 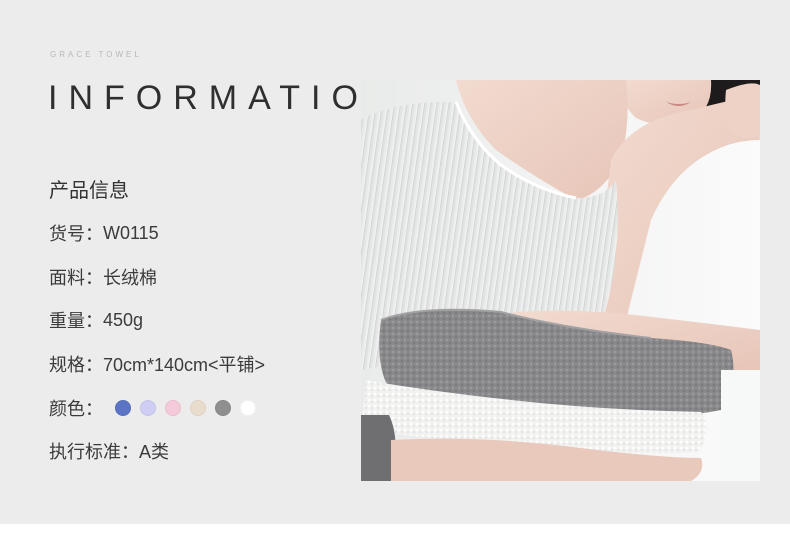 What do you see at coordinates (76, 365) in the screenshot?
I see `size-label: 规格：` at bounding box center [76, 365].